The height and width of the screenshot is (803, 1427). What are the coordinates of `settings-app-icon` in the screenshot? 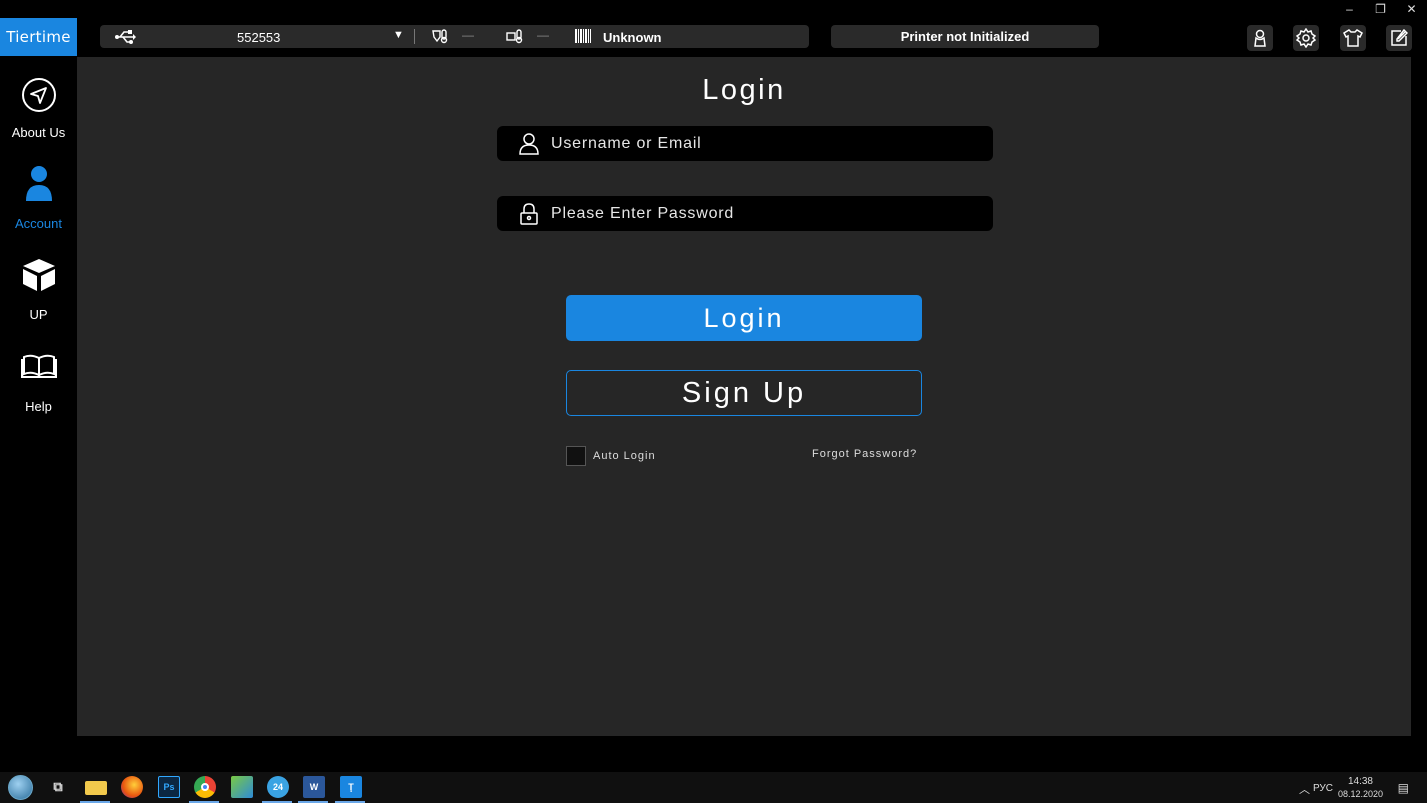 It's located at (242, 787).